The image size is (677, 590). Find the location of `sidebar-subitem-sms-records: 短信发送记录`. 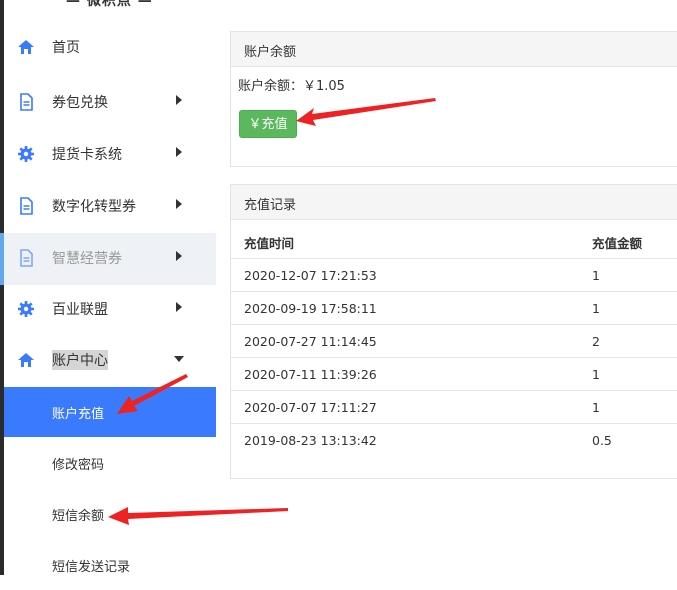

sidebar-subitem-sms-records: 短信发送记录 is located at coordinates (110, 565).